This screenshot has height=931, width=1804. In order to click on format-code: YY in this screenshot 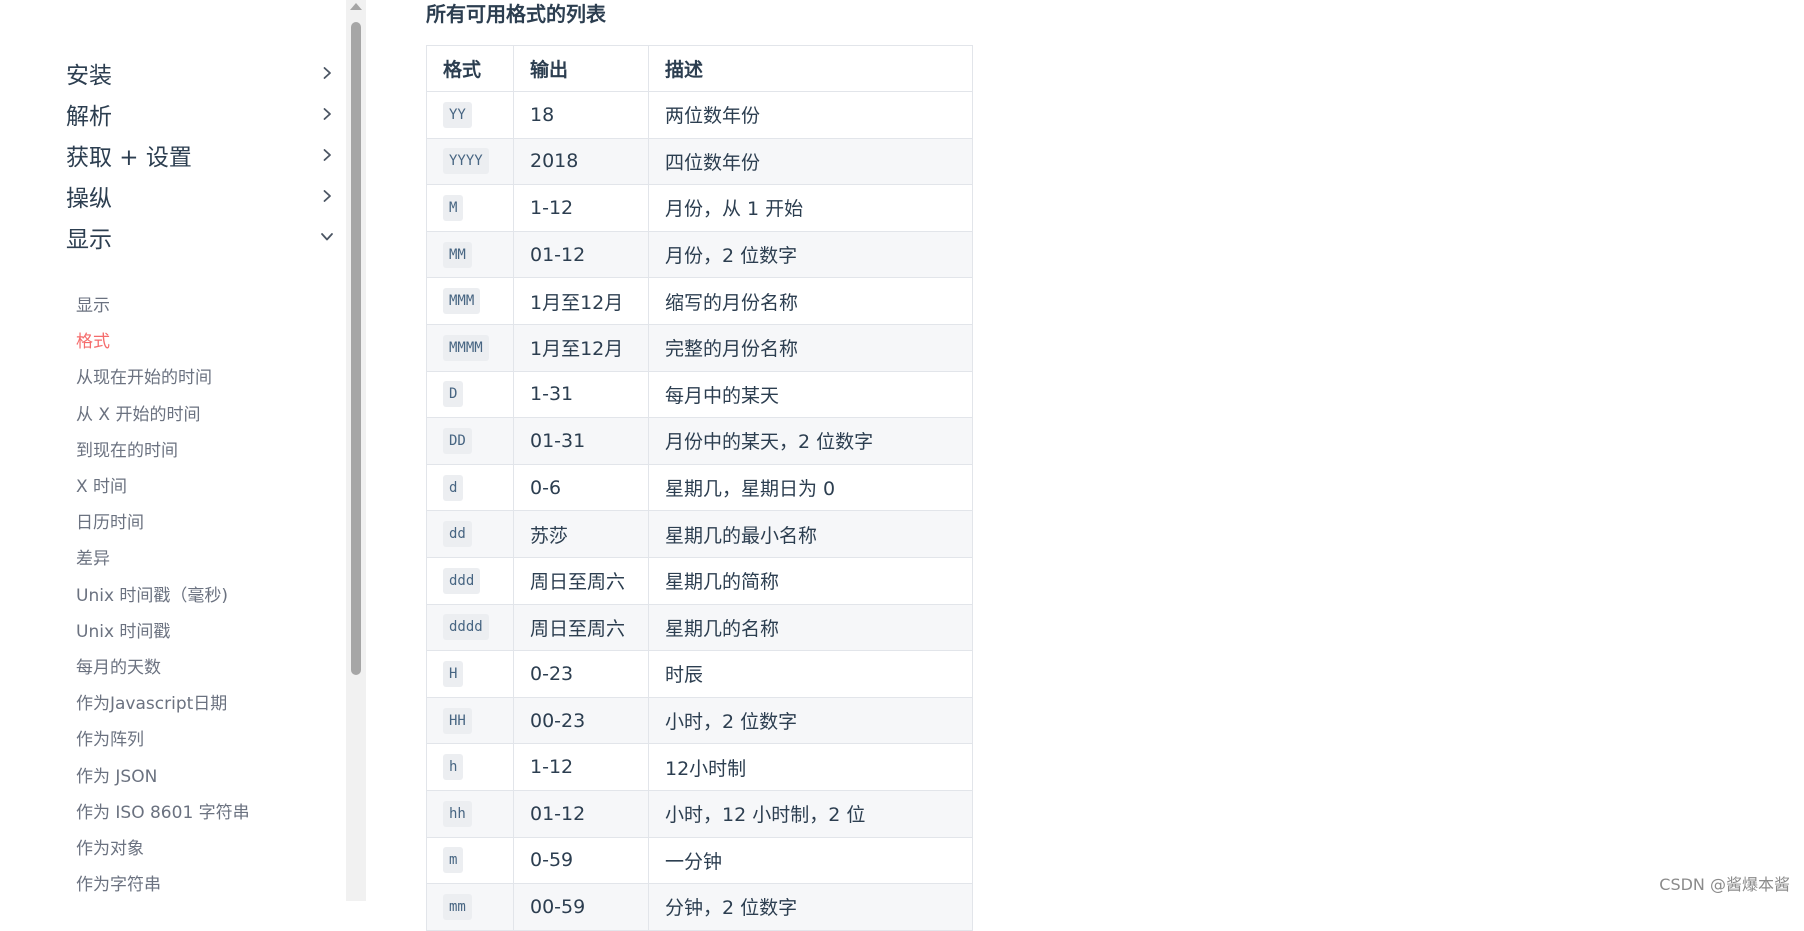, I will do `click(457, 115)`.